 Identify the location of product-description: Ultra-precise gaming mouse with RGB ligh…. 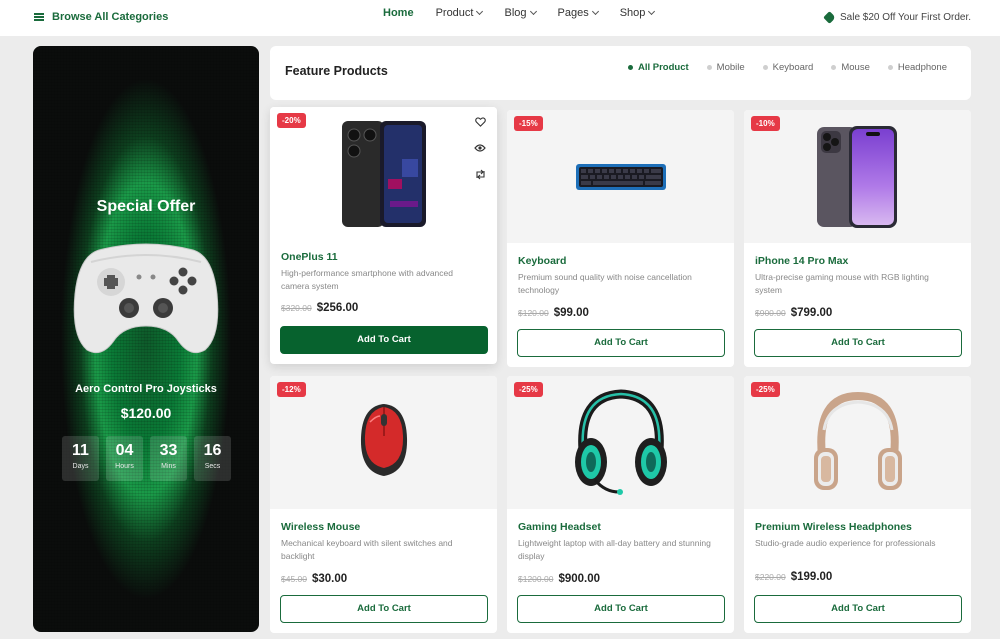
(842, 283).